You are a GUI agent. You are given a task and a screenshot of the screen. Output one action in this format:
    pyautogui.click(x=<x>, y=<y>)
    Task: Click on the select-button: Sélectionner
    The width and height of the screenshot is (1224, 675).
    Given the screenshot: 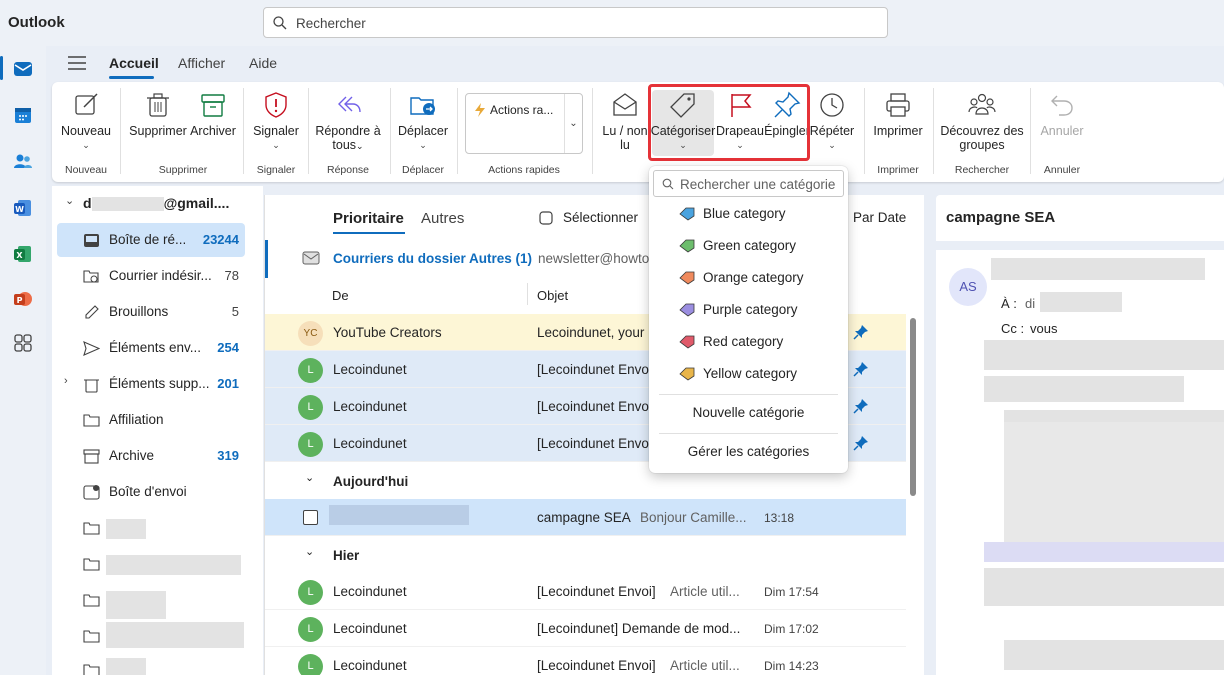 What is the action you would take?
    pyautogui.click(x=600, y=217)
    